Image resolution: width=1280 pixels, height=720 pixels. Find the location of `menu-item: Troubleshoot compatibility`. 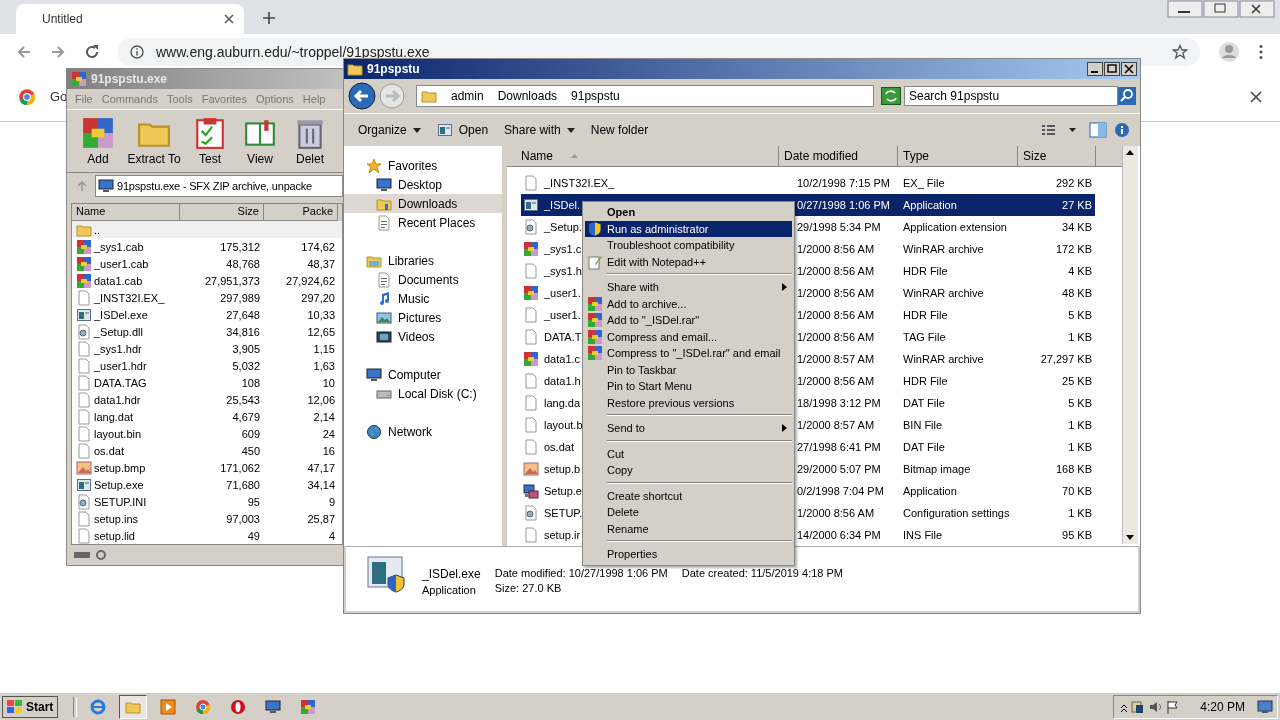

menu-item: Troubleshoot compatibility is located at coordinates (688, 245).